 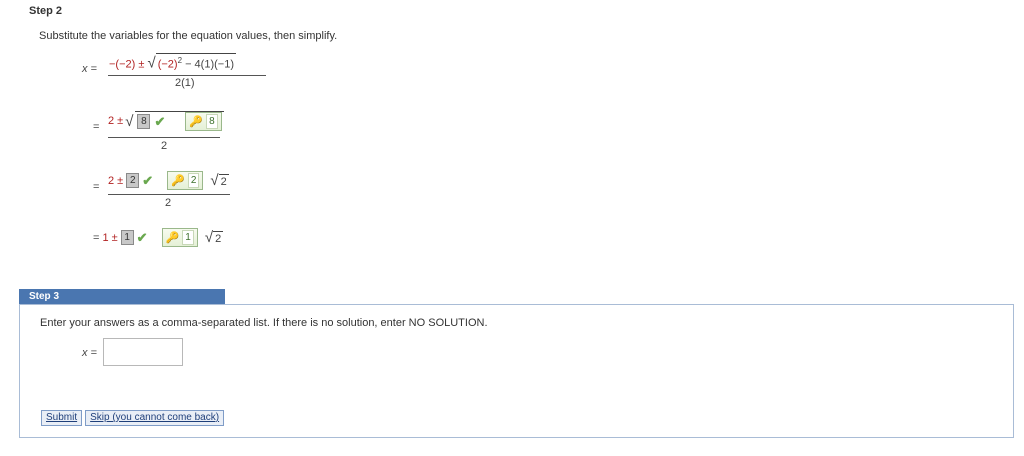 What do you see at coordinates (89, 353) in the screenshot?
I see `answer-label: x =` at bounding box center [89, 353].